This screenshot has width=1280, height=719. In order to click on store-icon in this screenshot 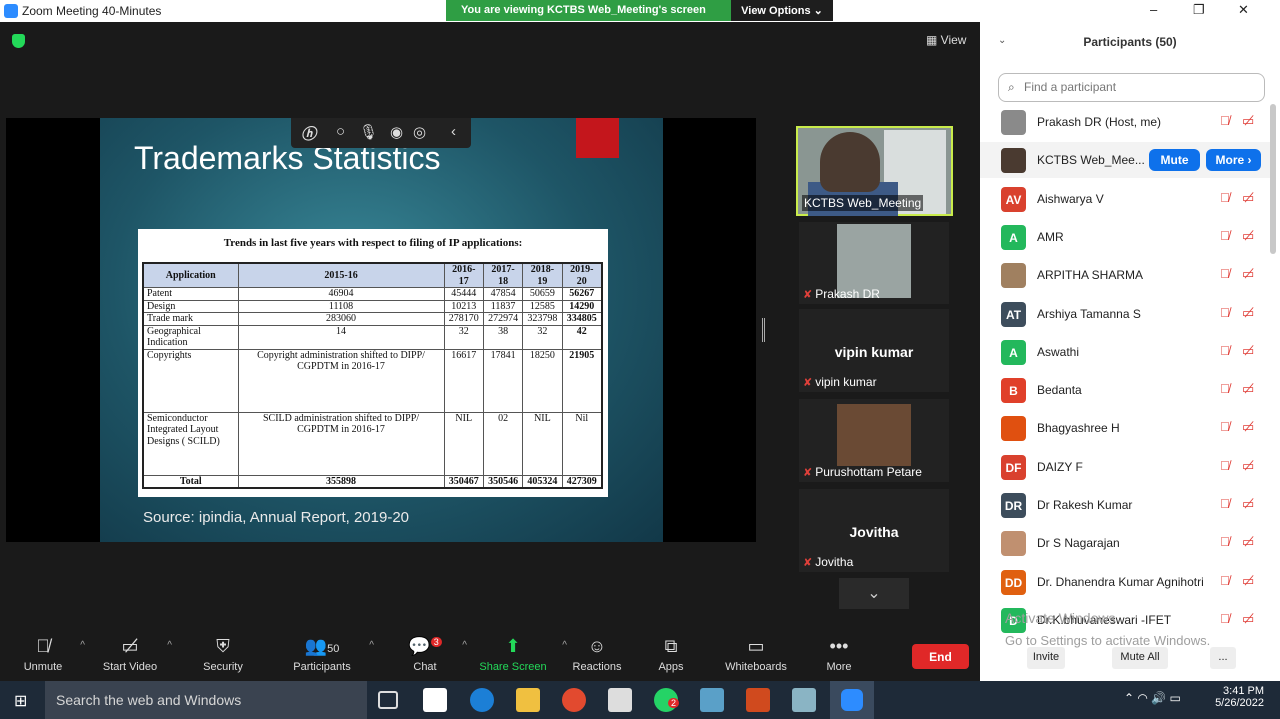, I will do `click(435, 700)`.